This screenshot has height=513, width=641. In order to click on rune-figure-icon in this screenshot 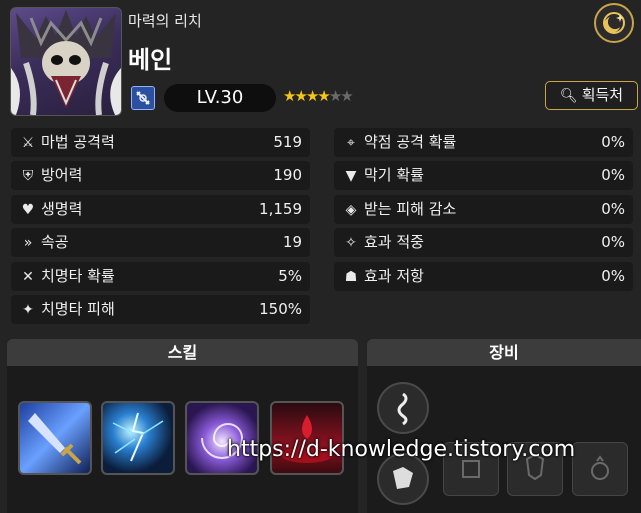, I will do `click(402, 409)`.